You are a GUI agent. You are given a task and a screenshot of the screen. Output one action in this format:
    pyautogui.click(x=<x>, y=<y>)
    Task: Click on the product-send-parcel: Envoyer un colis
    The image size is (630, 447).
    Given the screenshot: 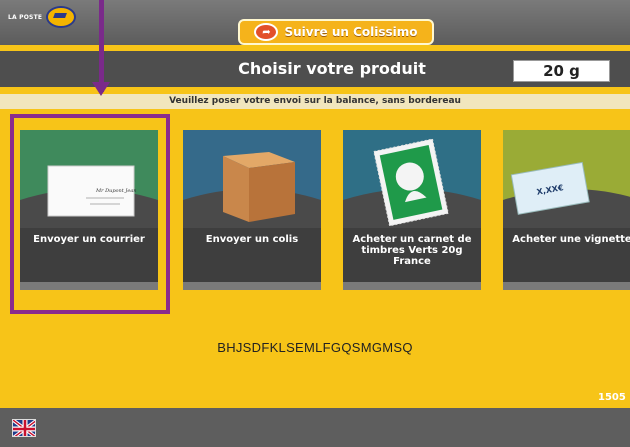 What is the action you would take?
    pyautogui.click(x=252, y=210)
    